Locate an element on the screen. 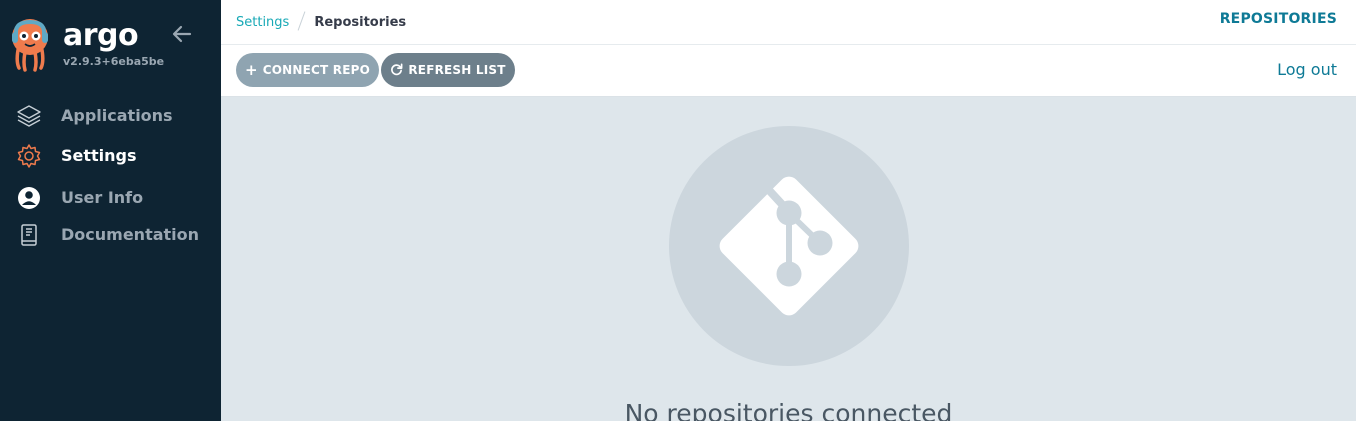  git-icon is located at coordinates (789, 246).